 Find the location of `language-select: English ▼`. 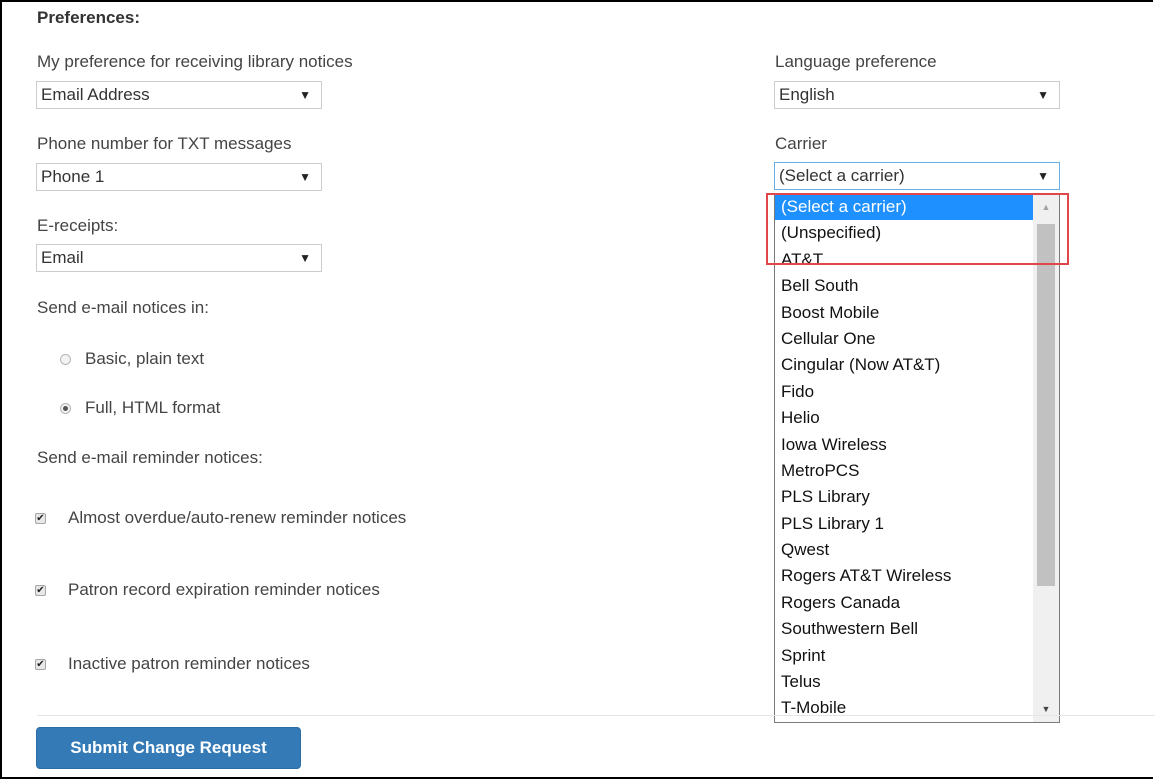

language-select: English ▼ is located at coordinates (917, 95).